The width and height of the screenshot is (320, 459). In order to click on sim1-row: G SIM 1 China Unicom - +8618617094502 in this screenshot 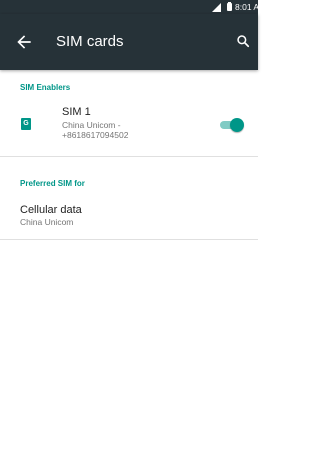, I will do `click(129, 125)`.